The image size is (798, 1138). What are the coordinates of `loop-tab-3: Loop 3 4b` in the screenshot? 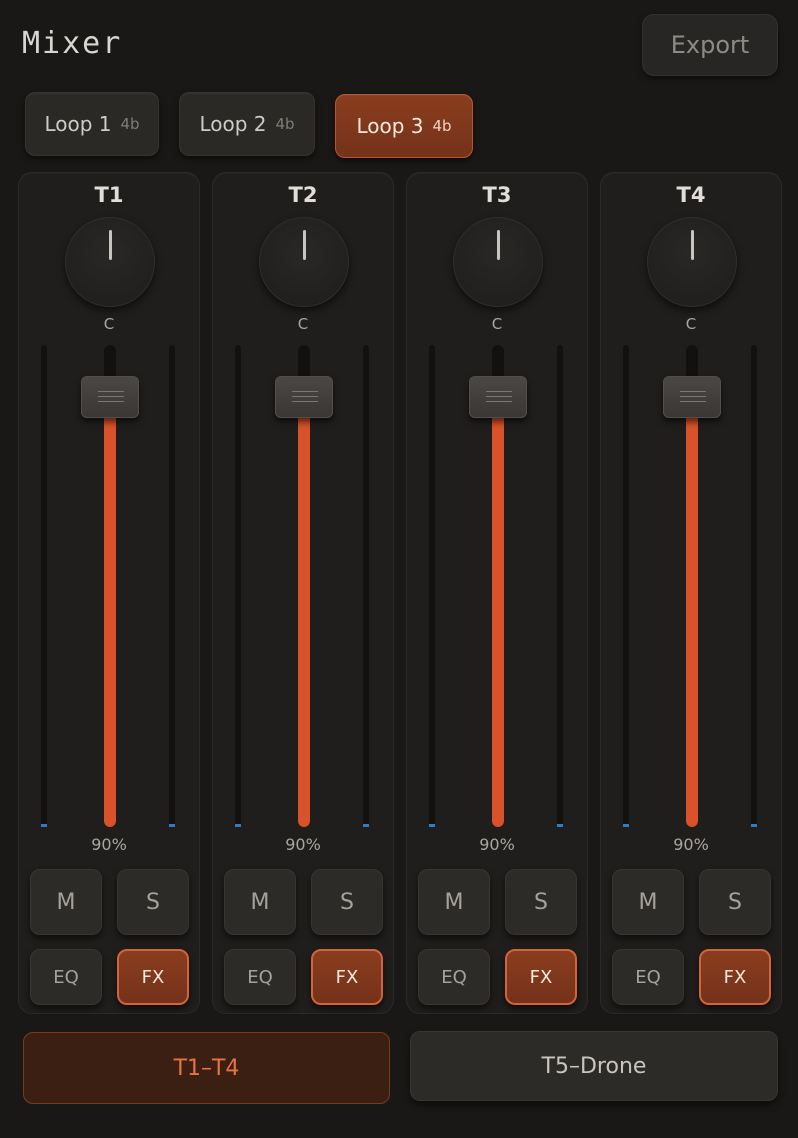 It's located at (404, 126).